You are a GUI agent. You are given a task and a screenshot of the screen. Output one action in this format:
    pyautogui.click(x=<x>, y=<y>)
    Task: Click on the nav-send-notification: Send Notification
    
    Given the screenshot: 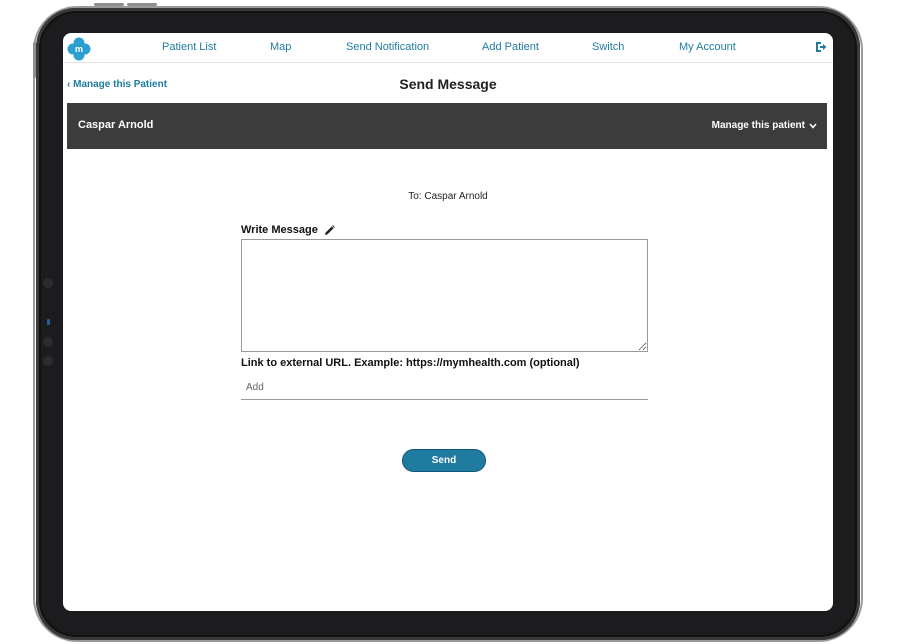 What is the action you would take?
    pyautogui.click(x=387, y=47)
    